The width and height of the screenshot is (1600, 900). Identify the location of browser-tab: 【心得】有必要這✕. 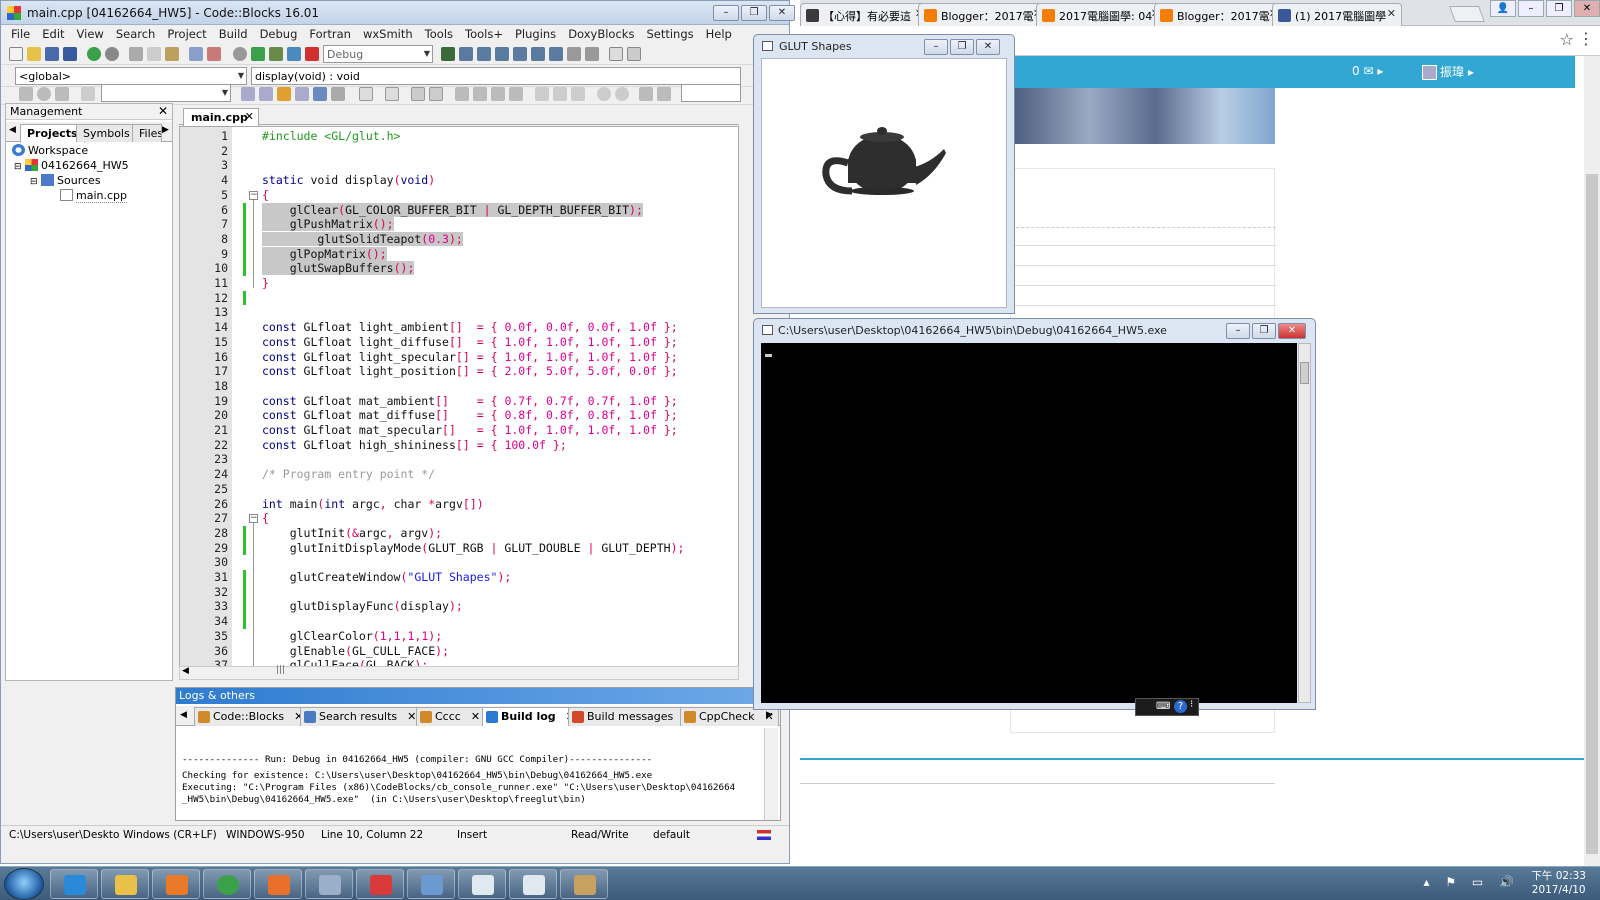
(865, 14).